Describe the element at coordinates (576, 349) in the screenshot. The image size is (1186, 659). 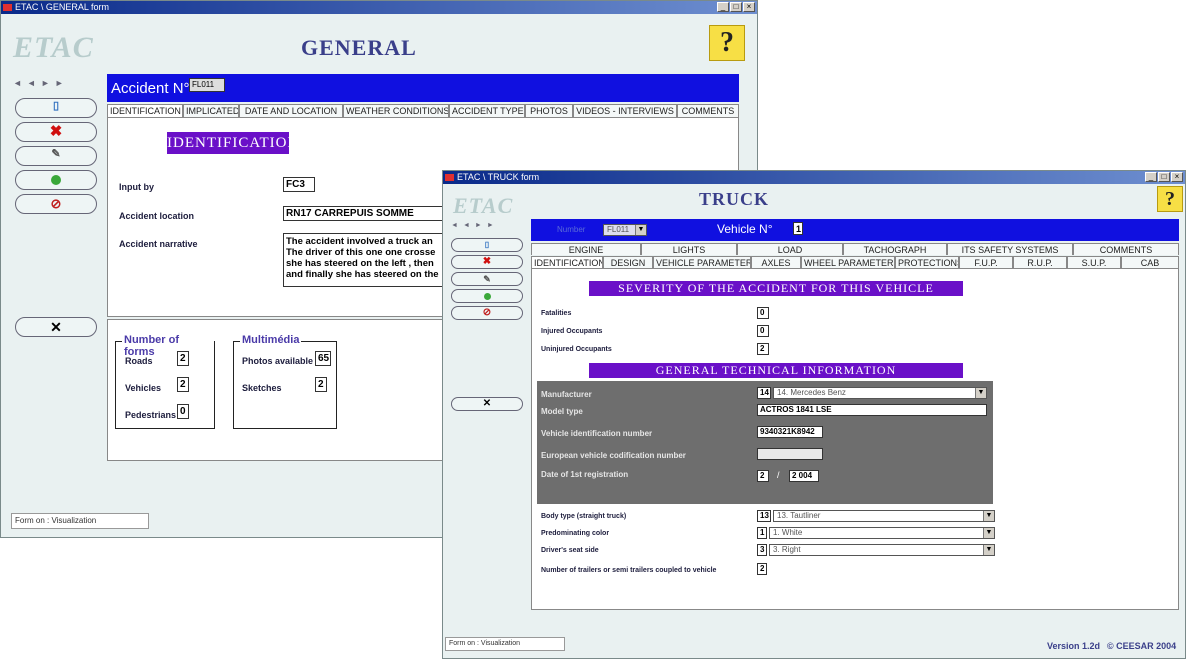
I see `uninjured-occupants-label: Uninjured Occupants` at that location.